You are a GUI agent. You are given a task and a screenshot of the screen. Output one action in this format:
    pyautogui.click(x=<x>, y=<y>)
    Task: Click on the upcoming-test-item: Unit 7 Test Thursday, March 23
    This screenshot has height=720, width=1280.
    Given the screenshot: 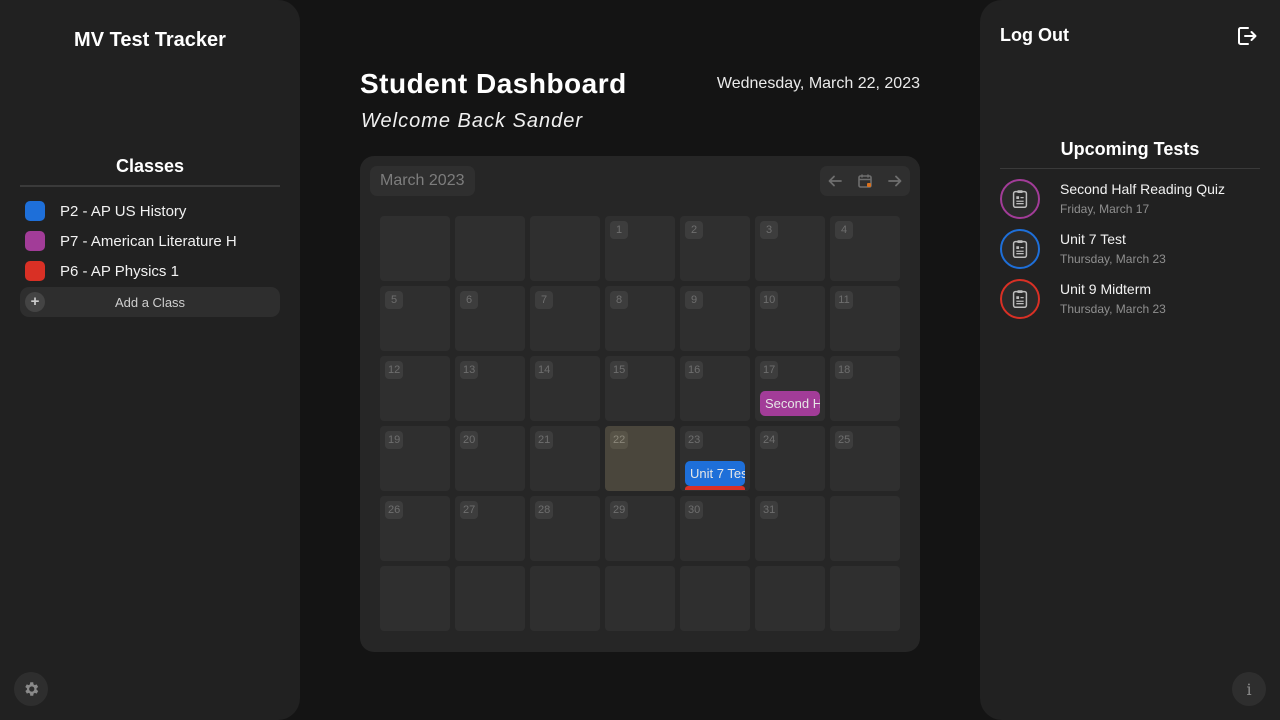 What is the action you would take?
    pyautogui.click(x=1130, y=253)
    